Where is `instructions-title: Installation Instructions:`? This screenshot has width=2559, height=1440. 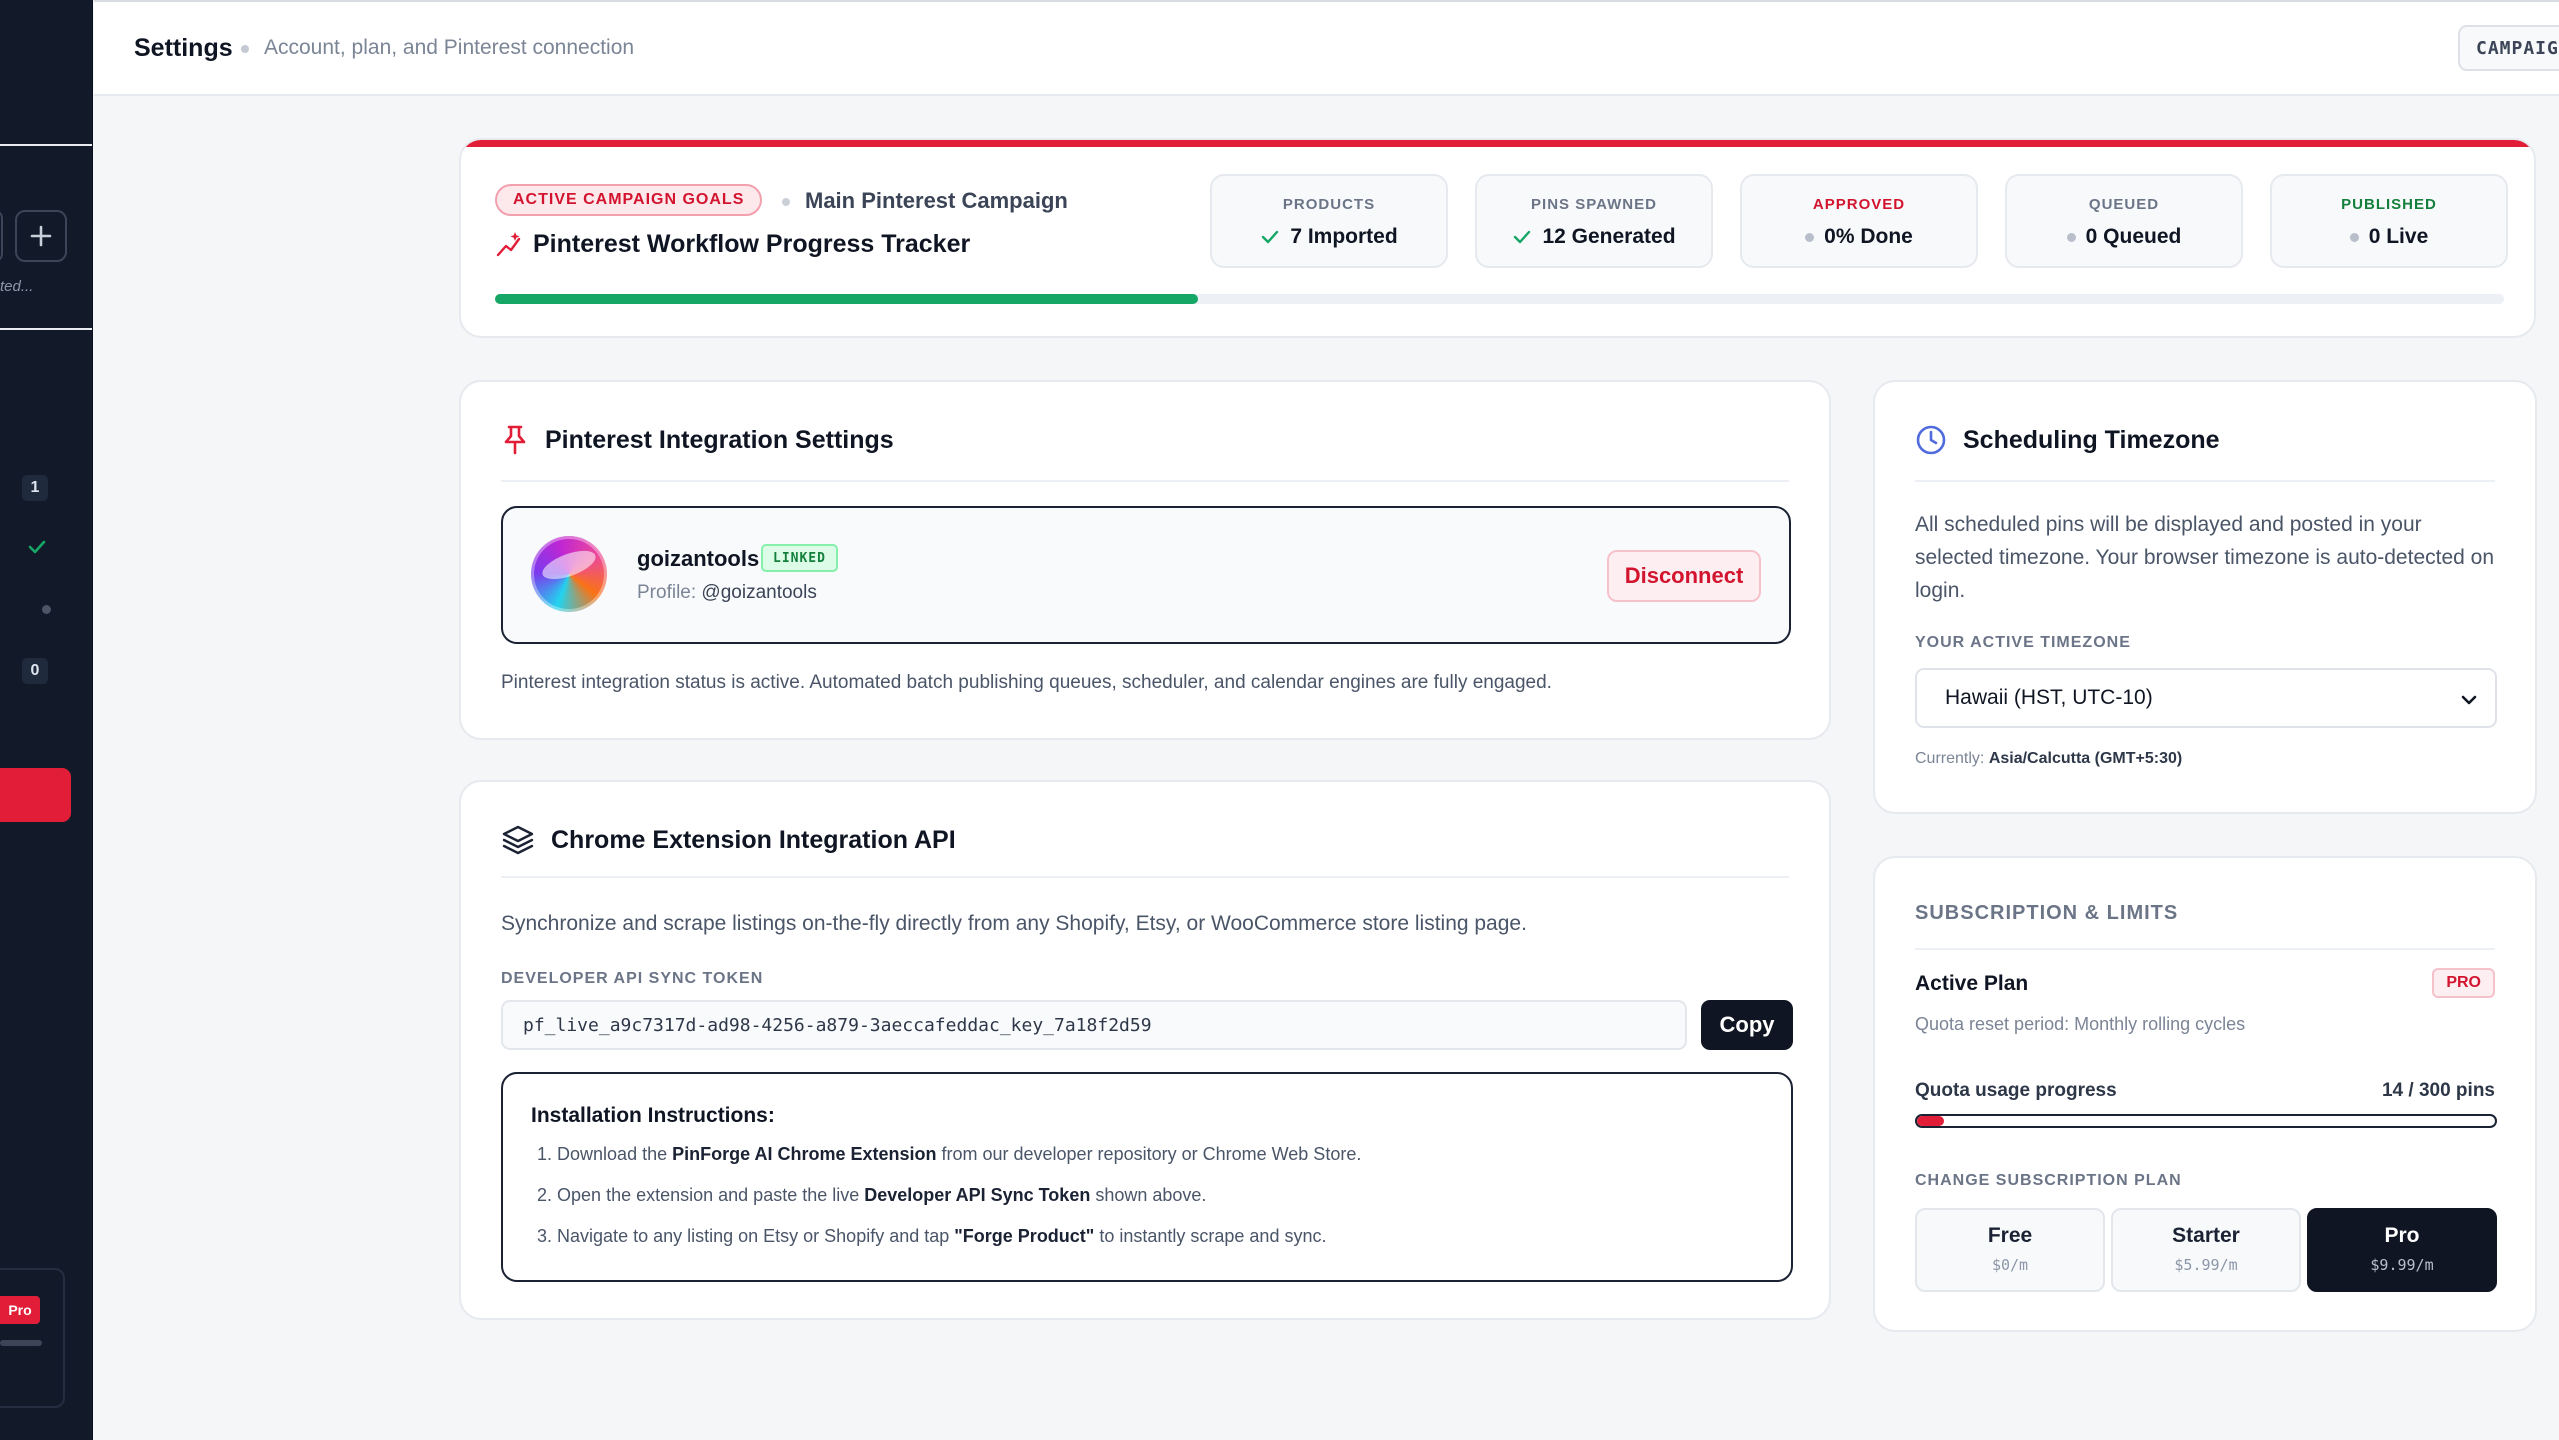 instructions-title: Installation Instructions: is located at coordinates (653, 1115).